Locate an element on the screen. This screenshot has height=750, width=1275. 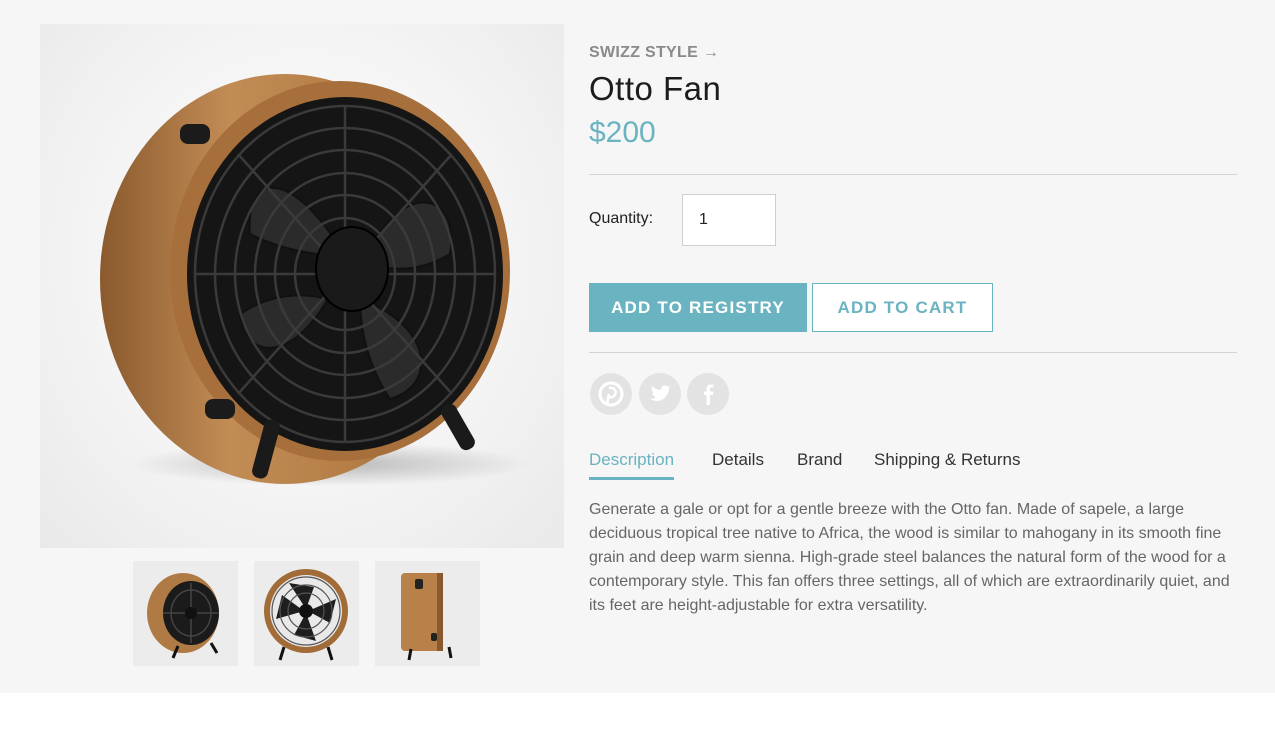
quantity-input is located at coordinates (729, 220).